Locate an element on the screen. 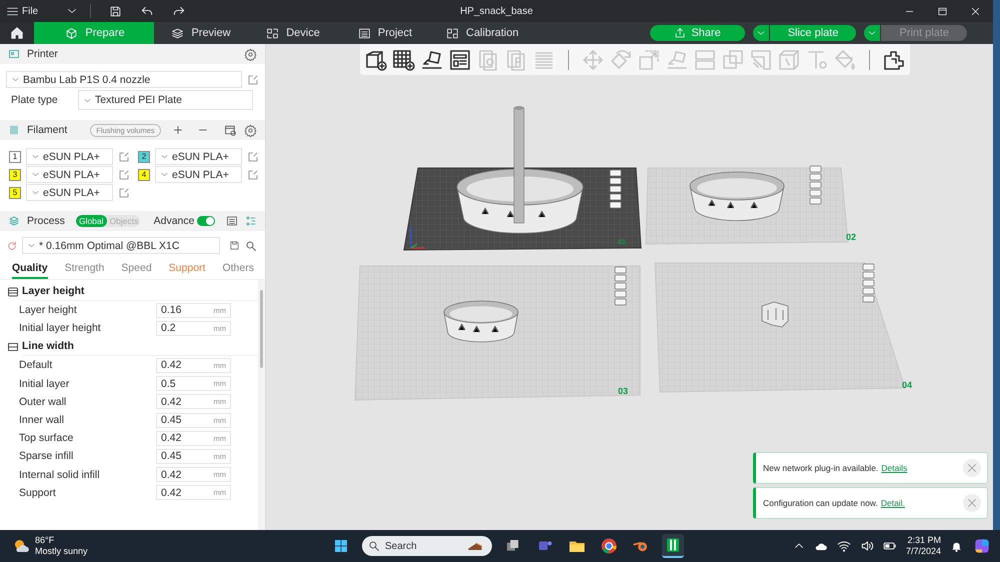 The height and width of the screenshot is (562, 1000). group-title: Line width is located at coordinates (140, 346).